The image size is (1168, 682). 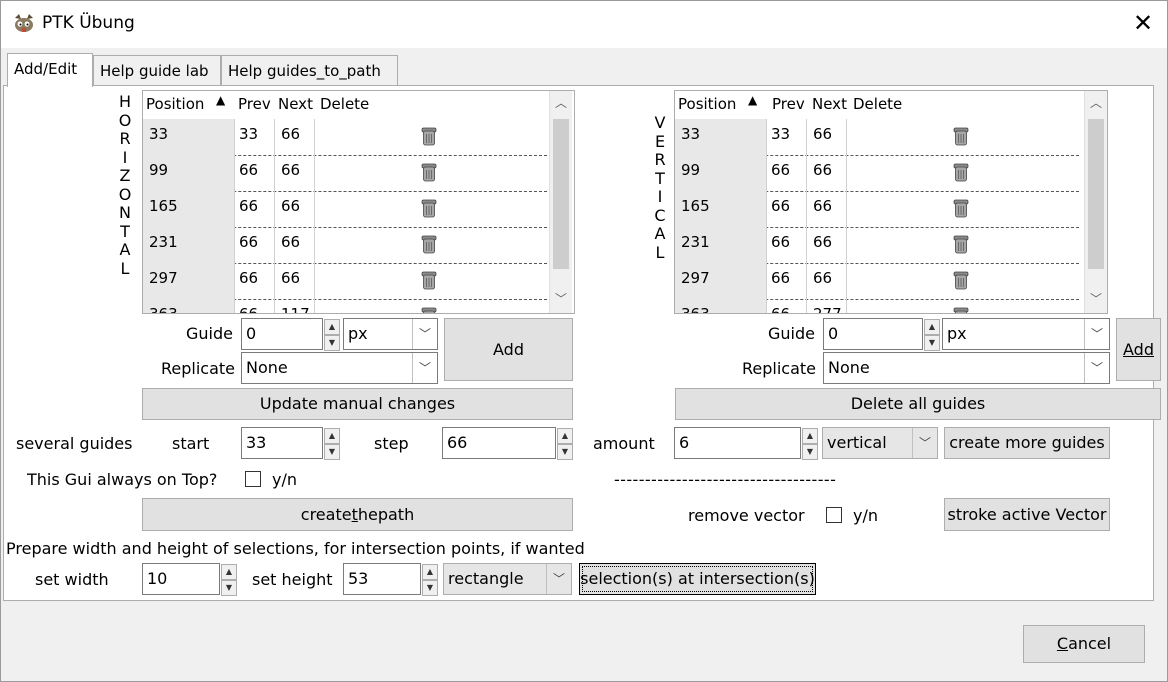 I want to click on start-spinner: ▲ ▼, so click(x=332, y=444).